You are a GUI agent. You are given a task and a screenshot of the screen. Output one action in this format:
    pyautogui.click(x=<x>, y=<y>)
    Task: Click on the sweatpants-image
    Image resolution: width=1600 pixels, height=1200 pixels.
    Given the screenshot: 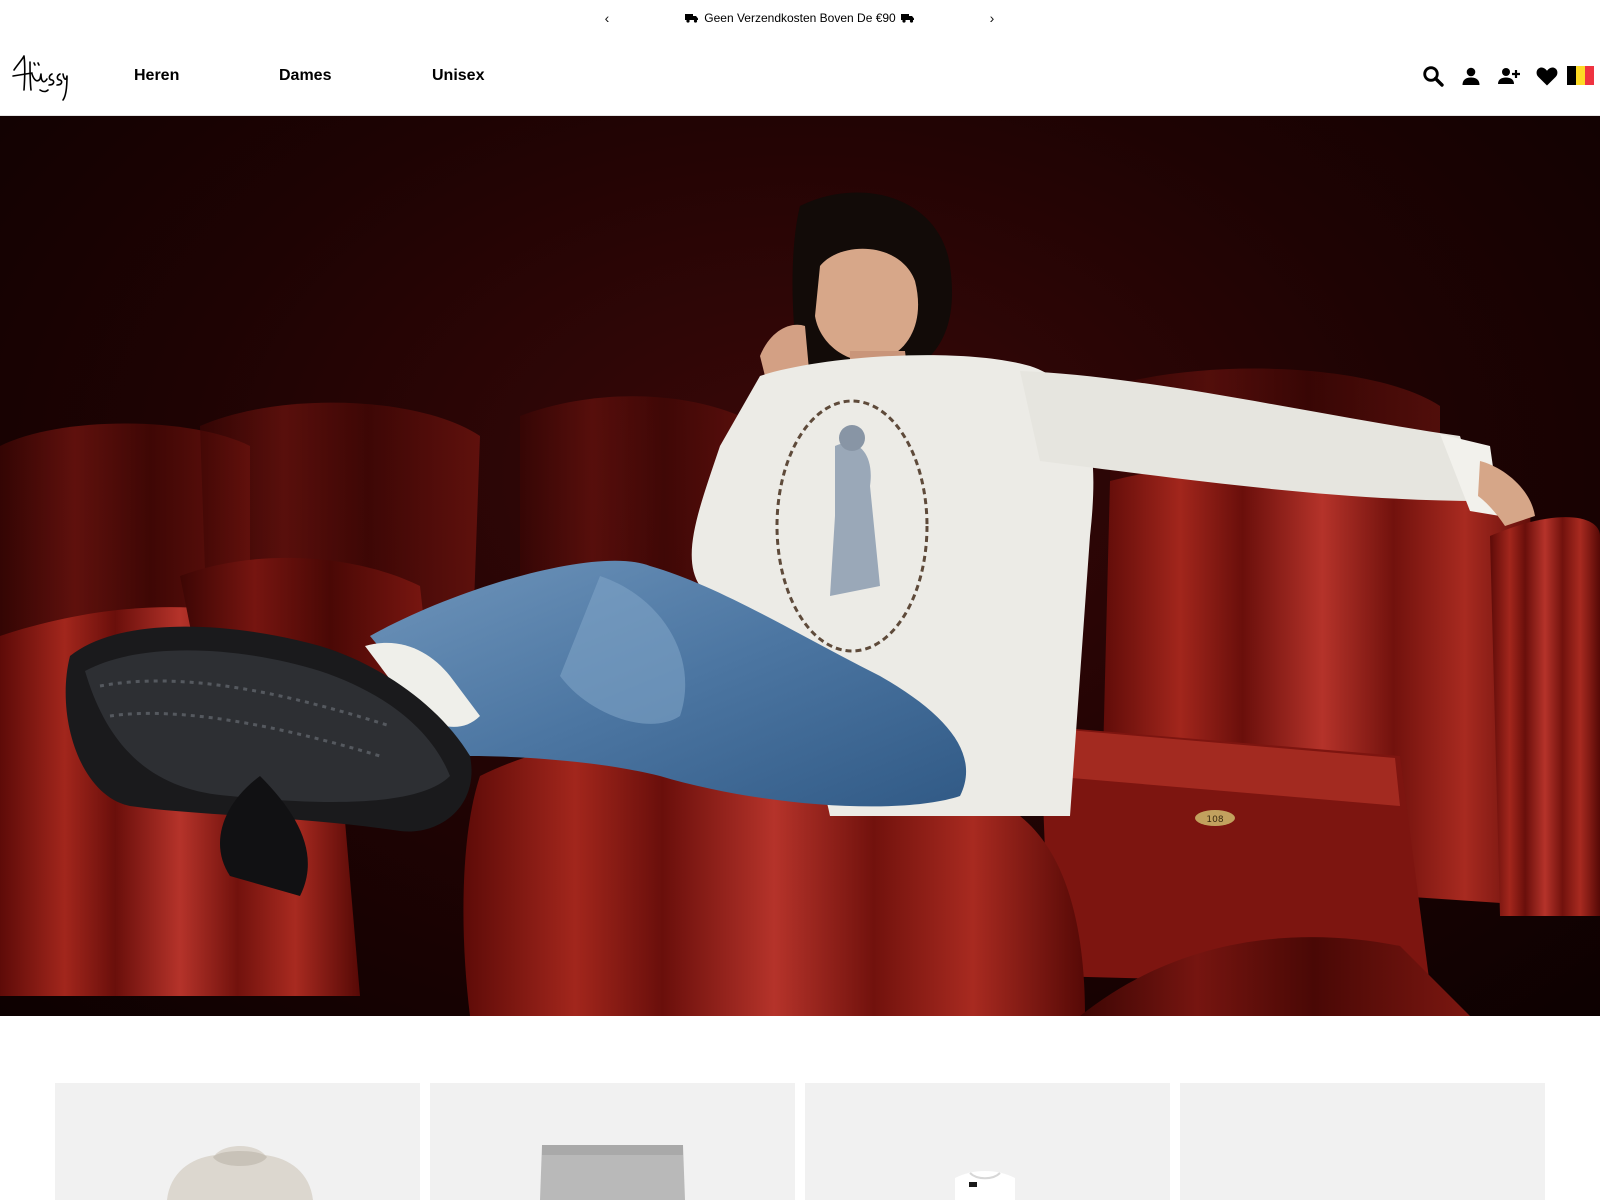 What is the action you would take?
    pyautogui.click(x=612, y=1172)
    